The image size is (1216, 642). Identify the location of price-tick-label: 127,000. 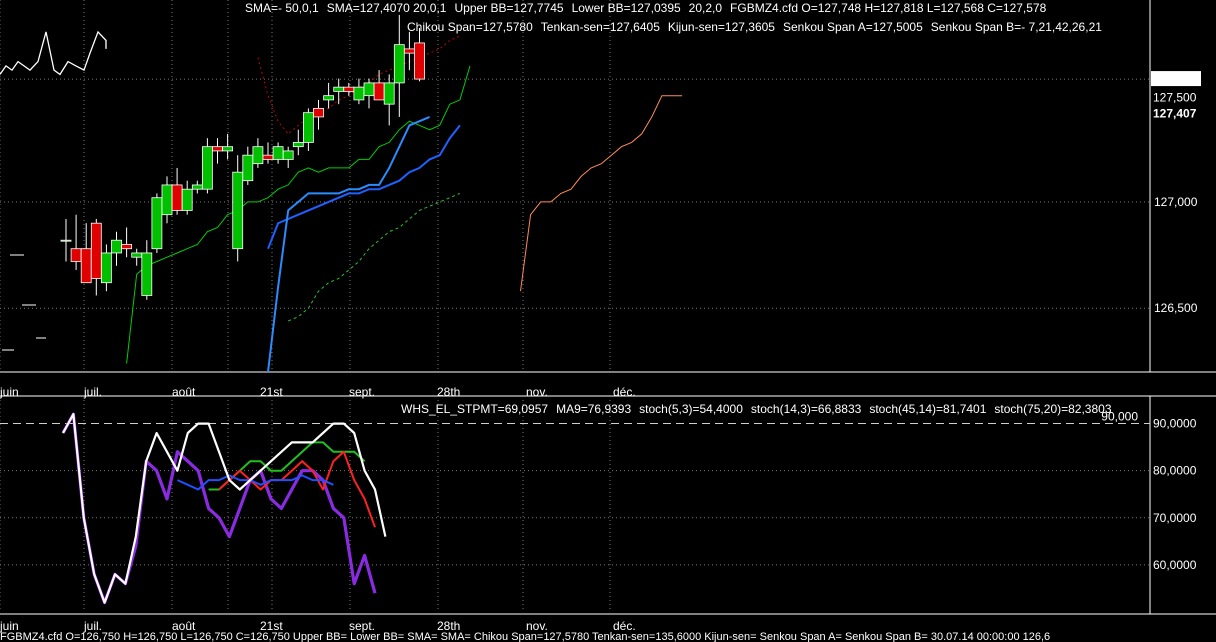
(1176, 202).